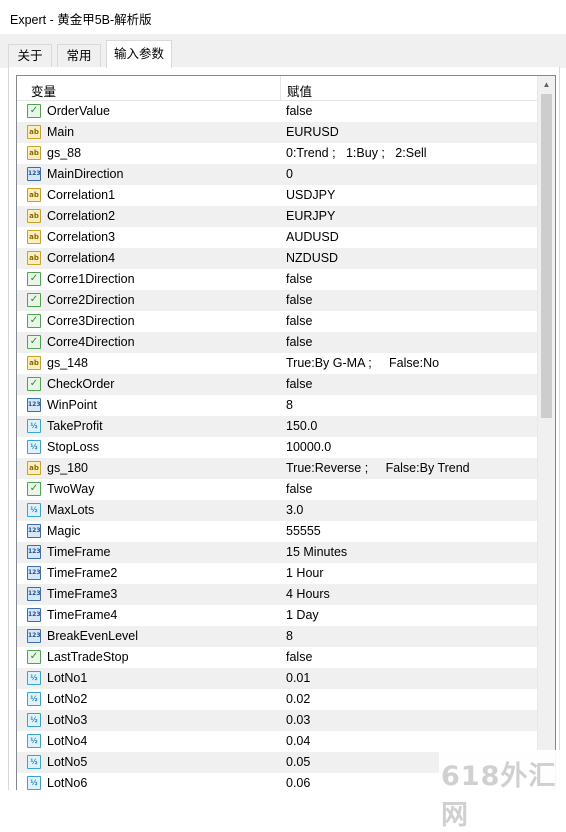  I want to click on vertical-scrollbar: ▲, so click(546, 433).